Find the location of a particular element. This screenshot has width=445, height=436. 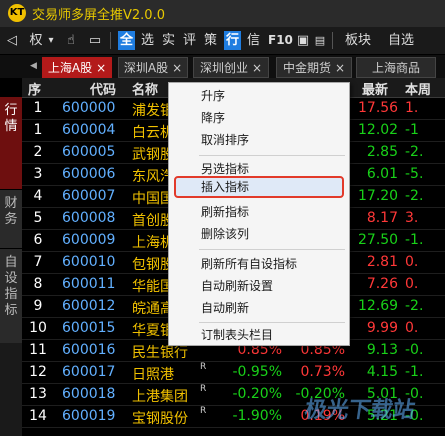

latest-price: 6.01 is located at coordinates (382, 174).